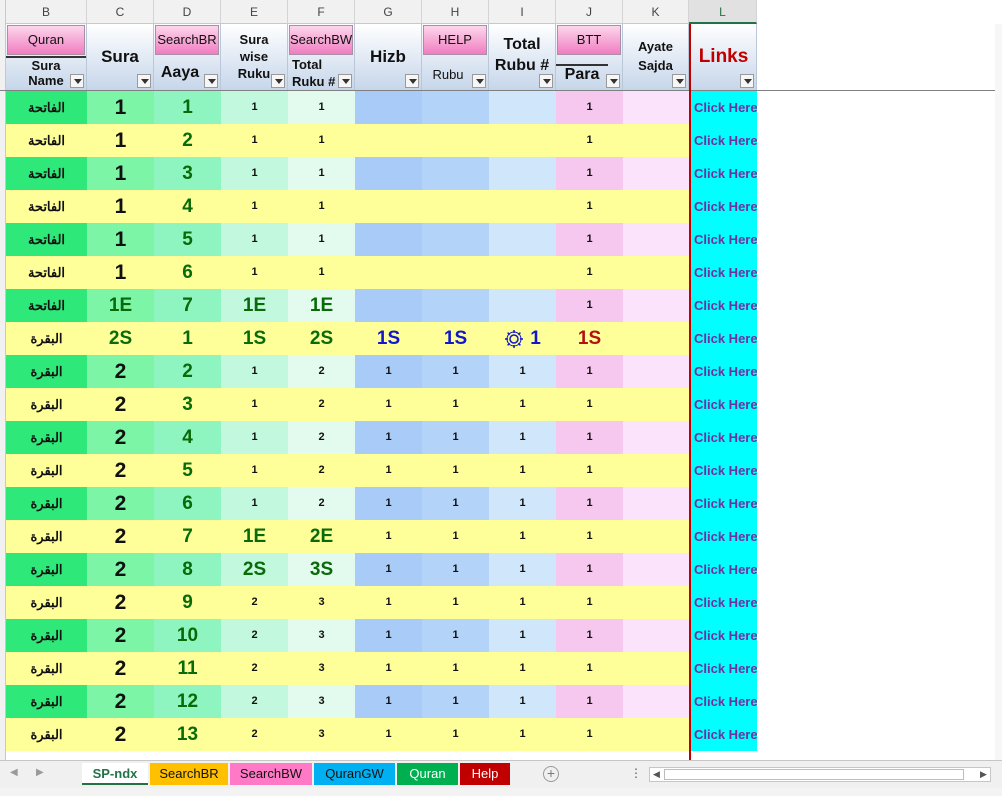 The height and width of the screenshot is (796, 1002). What do you see at coordinates (46, 12) in the screenshot?
I see `column-header-b: B` at bounding box center [46, 12].